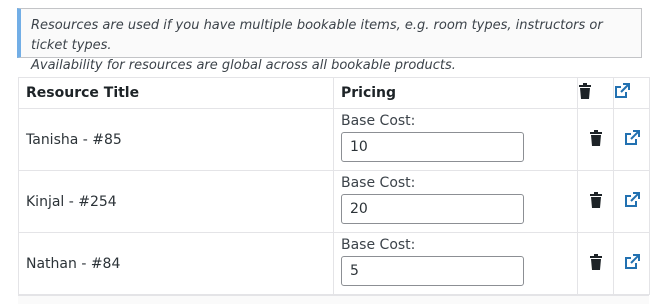 This screenshot has height=304, width=666. What do you see at coordinates (631, 93) in the screenshot?
I see `column-header-open` at bounding box center [631, 93].